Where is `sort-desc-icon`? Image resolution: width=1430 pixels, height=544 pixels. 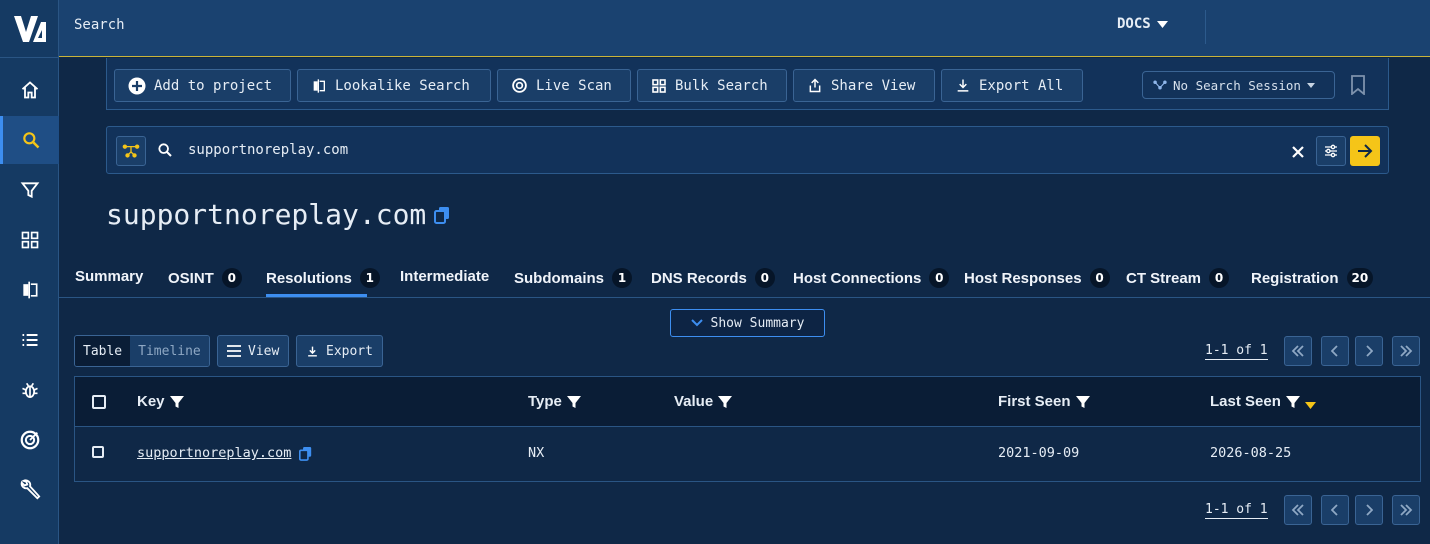 sort-desc-icon is located at coordinates (1310, 405).